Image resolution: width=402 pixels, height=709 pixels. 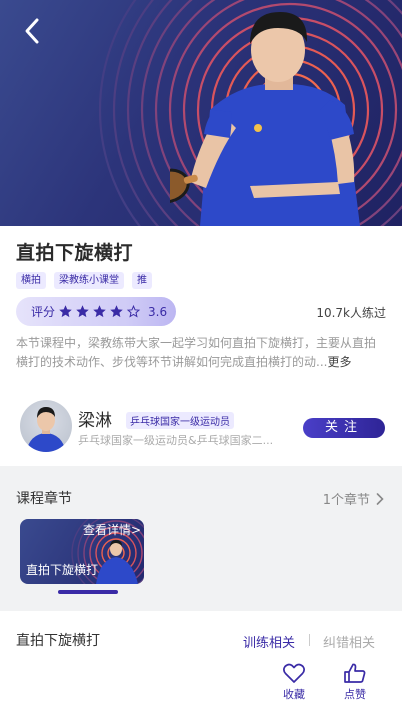 I want to click on avatar-image, so click(x=46, y=429).